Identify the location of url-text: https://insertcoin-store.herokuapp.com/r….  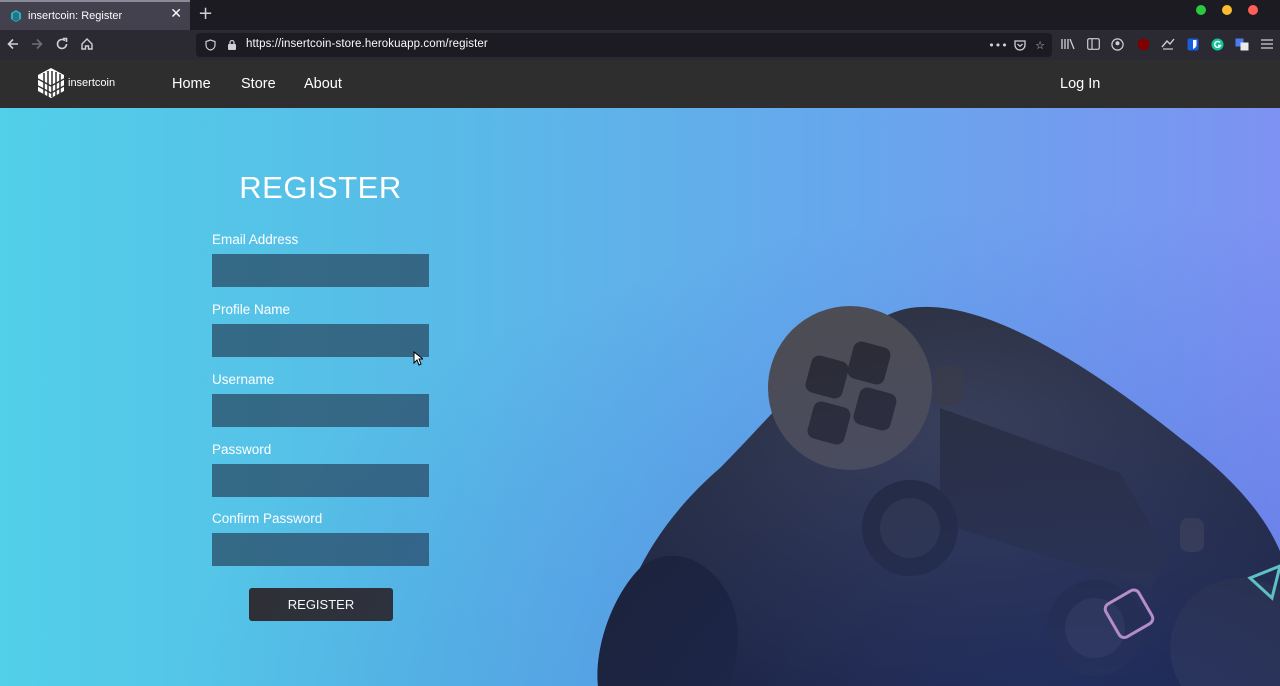
(367, 44).